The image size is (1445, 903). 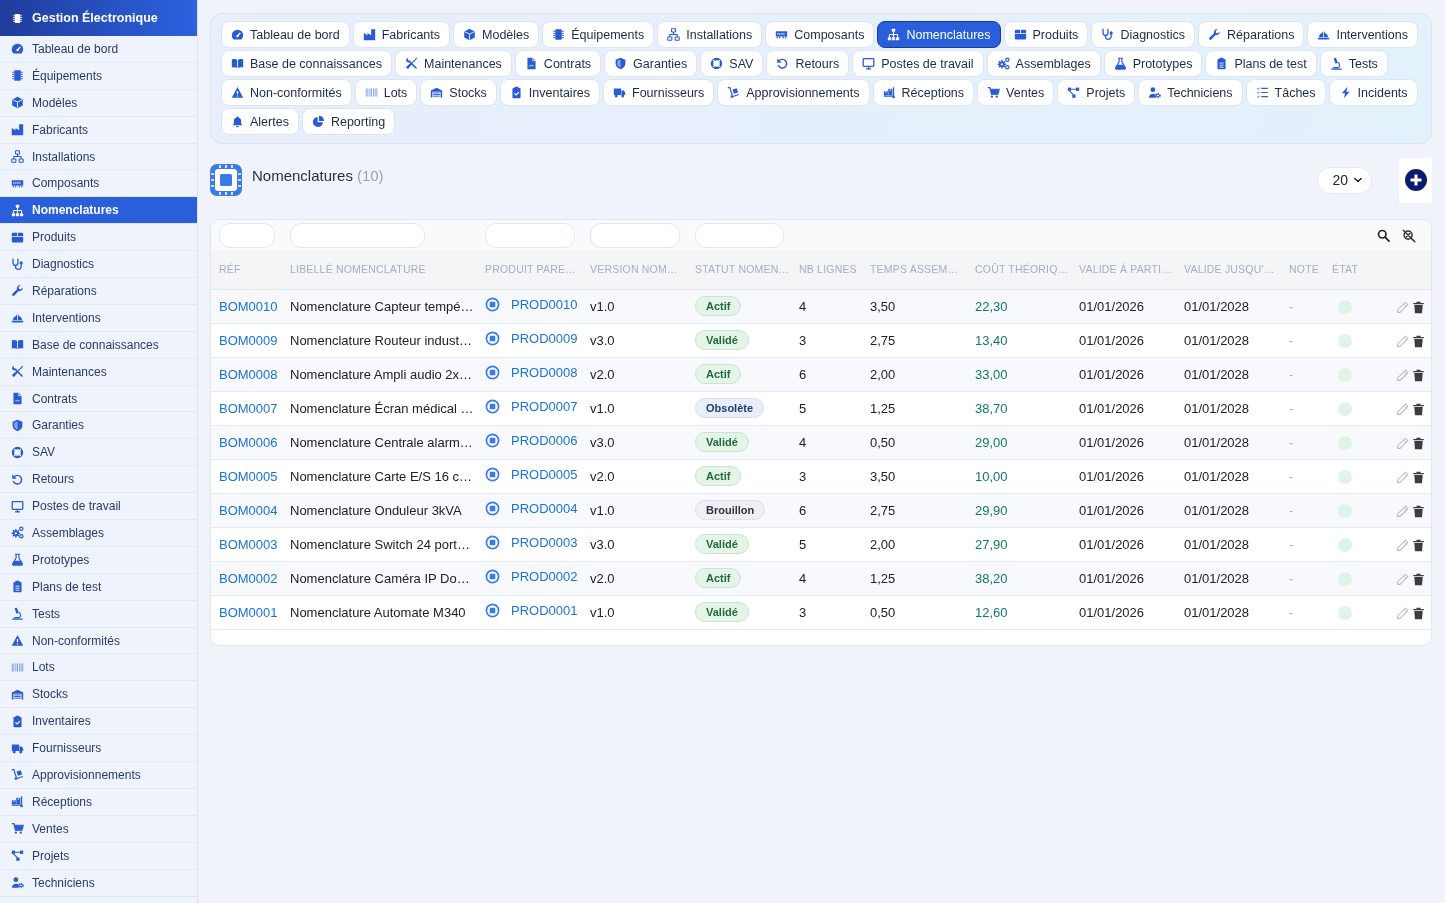 I want to click on page-size-select: 20, so click(x=1344, y=180).